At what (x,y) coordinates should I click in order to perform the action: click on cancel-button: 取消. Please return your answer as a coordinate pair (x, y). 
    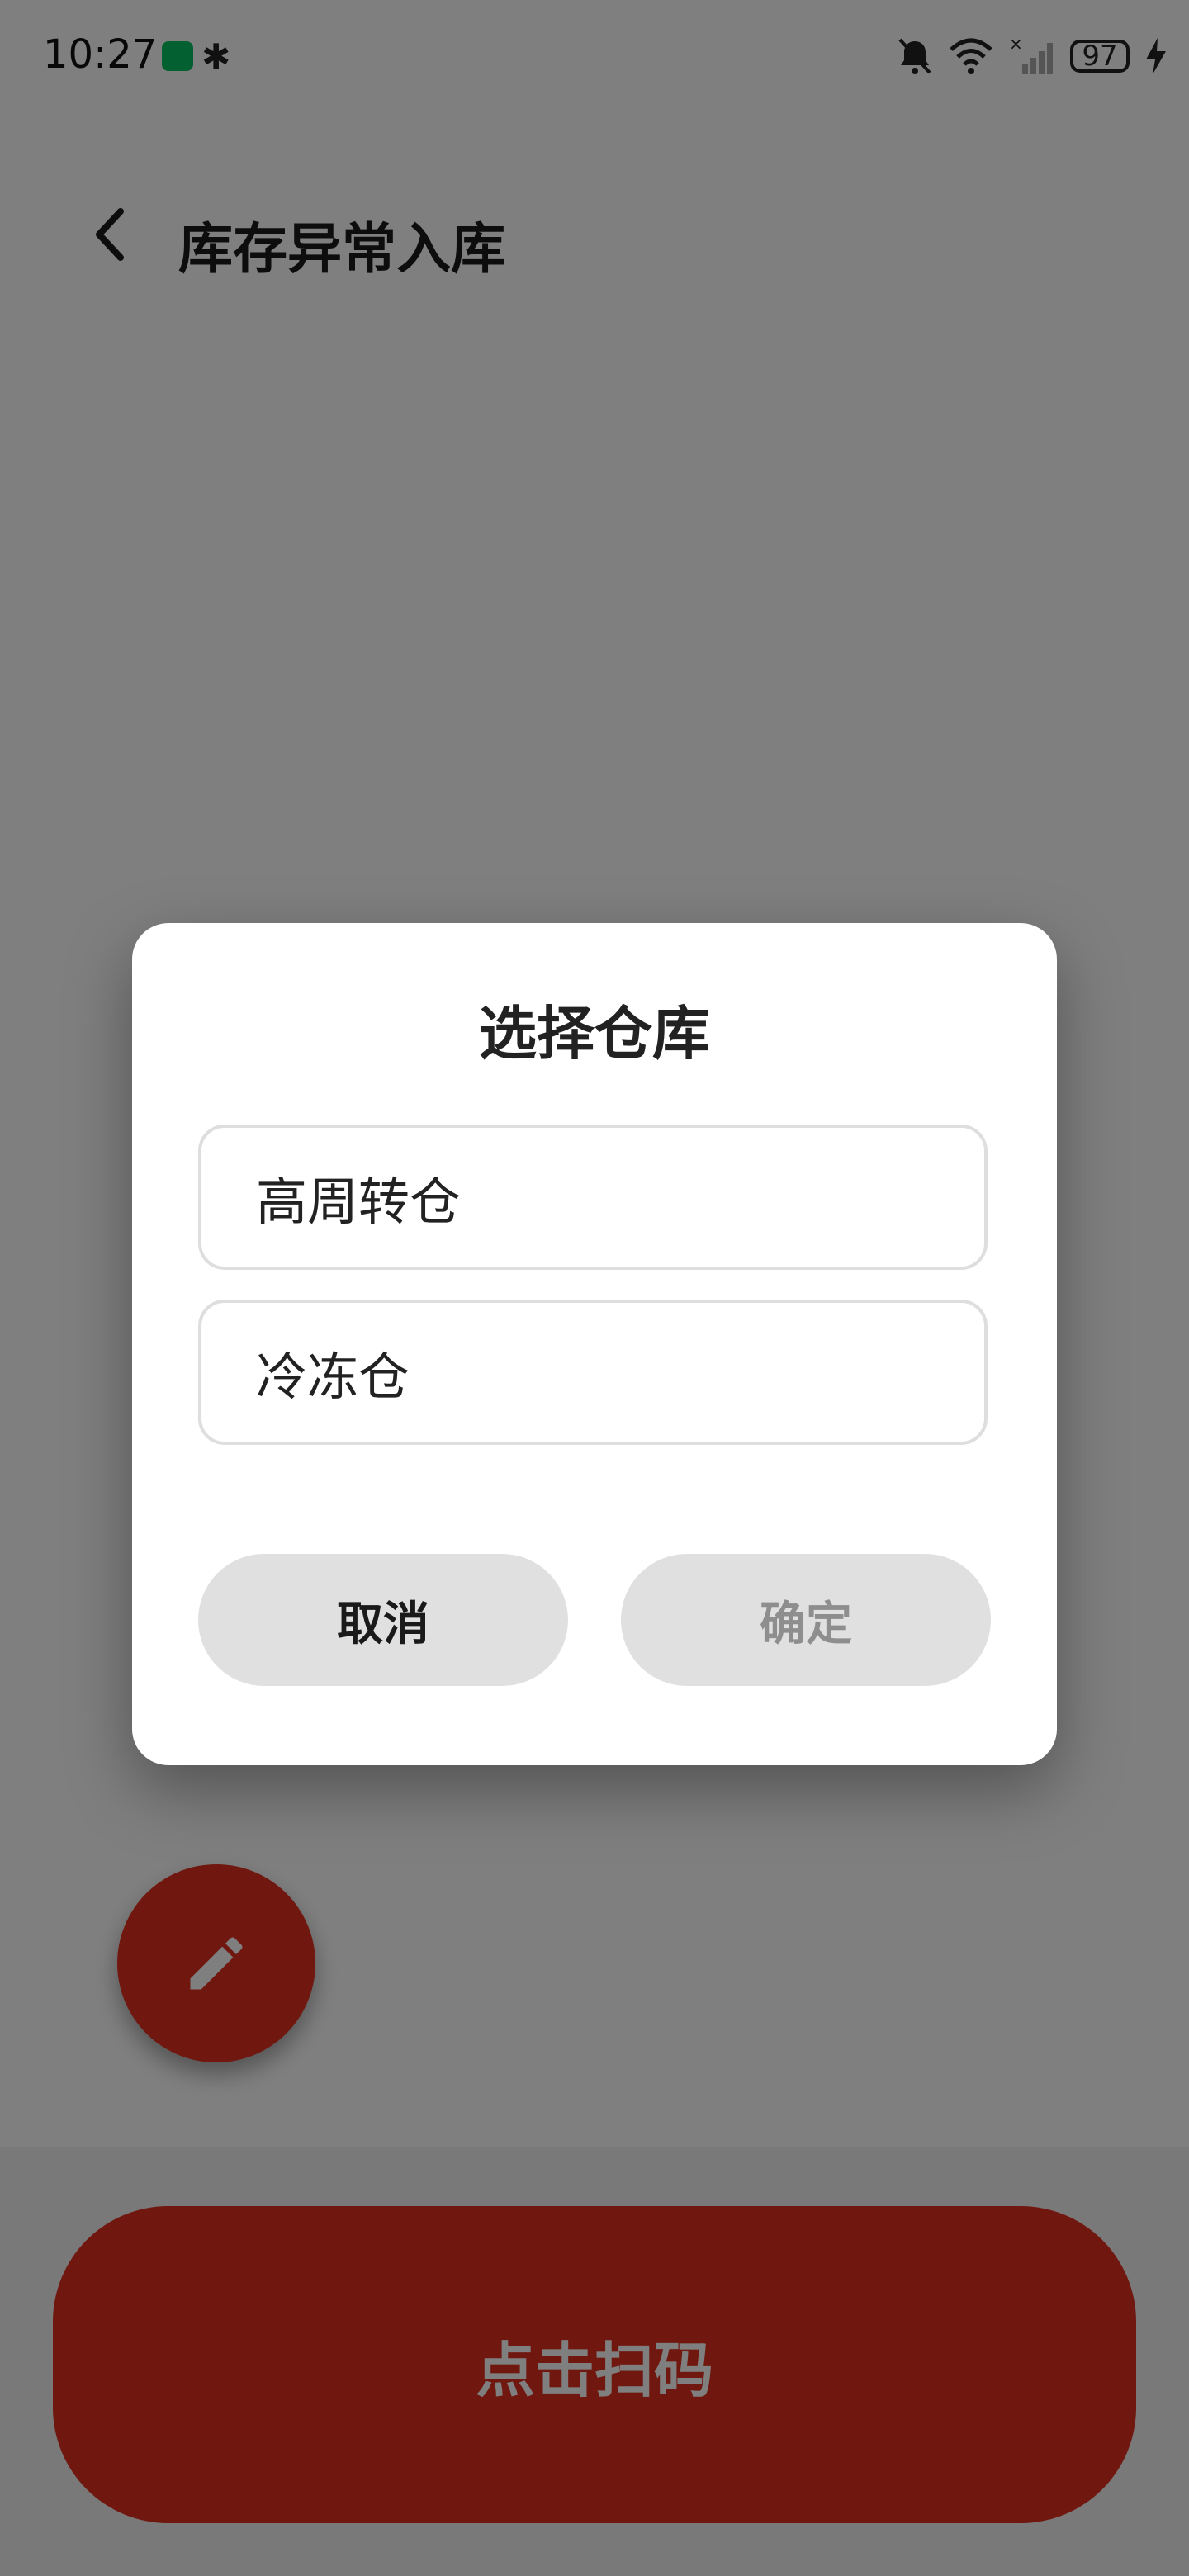
    Looking at the image, I should click on (383, 1620).